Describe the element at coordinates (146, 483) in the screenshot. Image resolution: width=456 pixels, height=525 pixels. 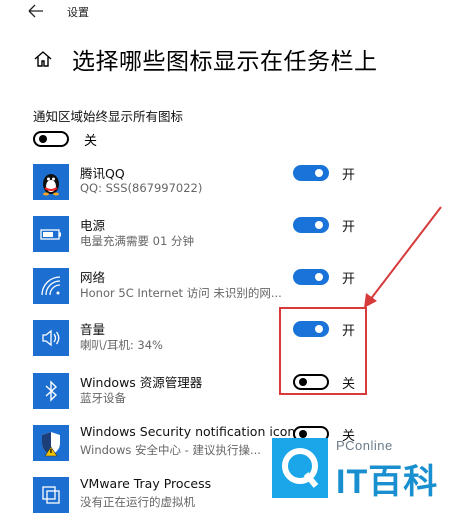
I see `item-name: VMware Tray Process` at that location.